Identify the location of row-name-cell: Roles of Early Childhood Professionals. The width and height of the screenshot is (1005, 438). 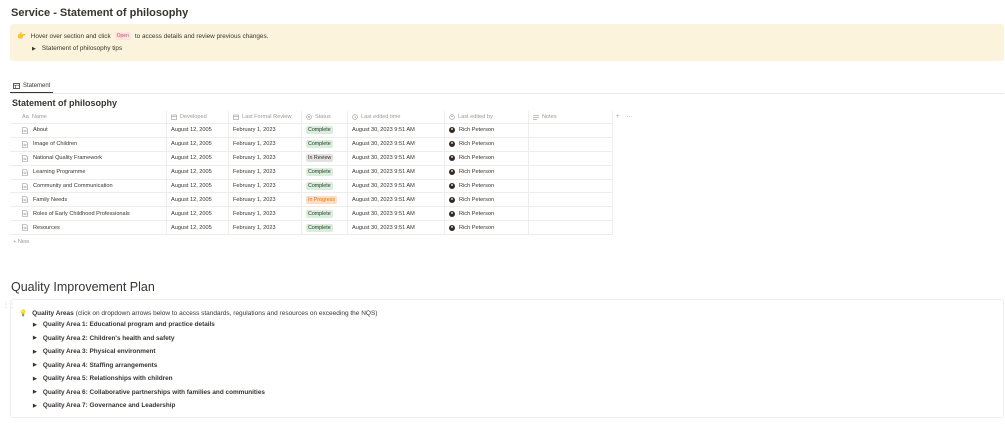
(88, 214).